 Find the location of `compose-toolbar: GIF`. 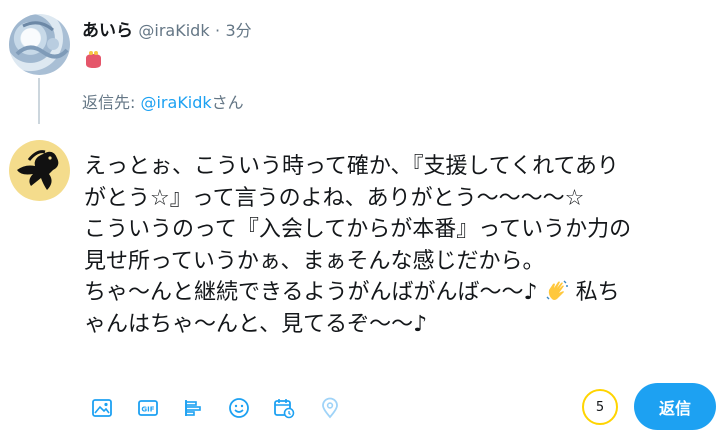

compose-toolbar: GIF is located at coordinates (221, 408).